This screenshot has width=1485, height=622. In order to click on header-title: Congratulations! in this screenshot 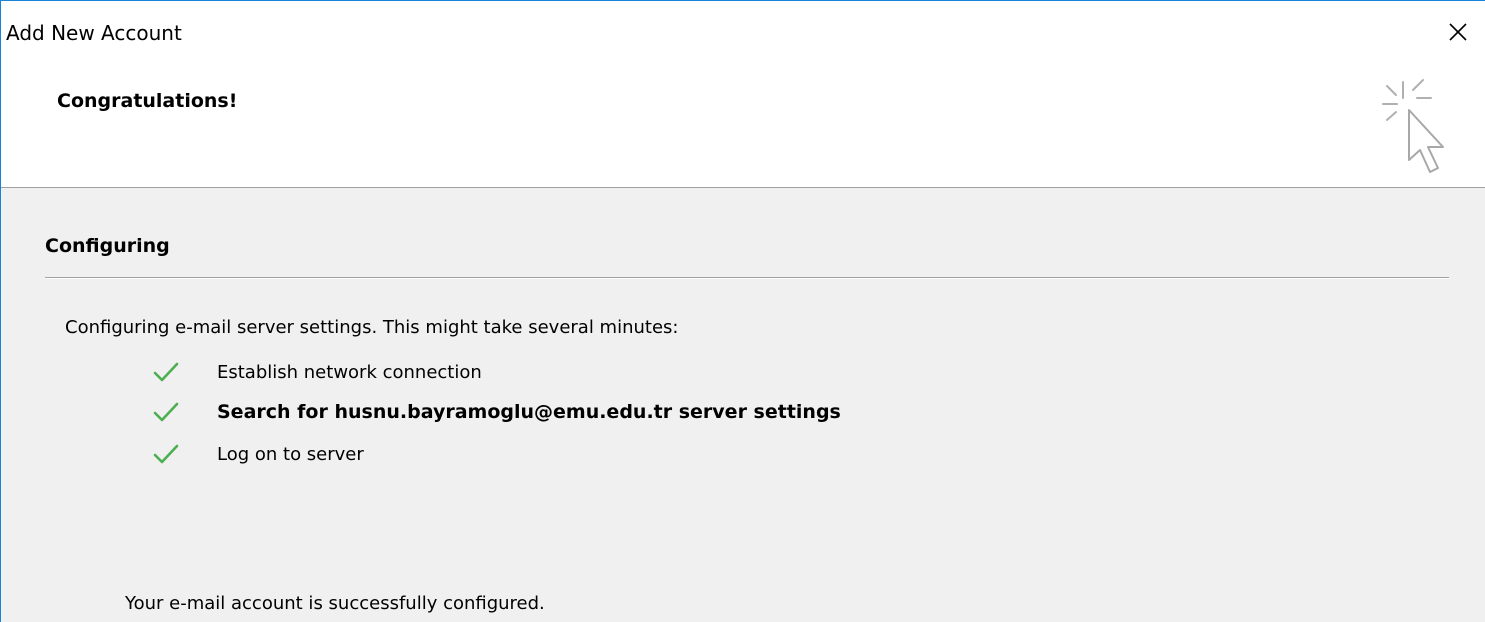, I will do `click(147, 101)`.